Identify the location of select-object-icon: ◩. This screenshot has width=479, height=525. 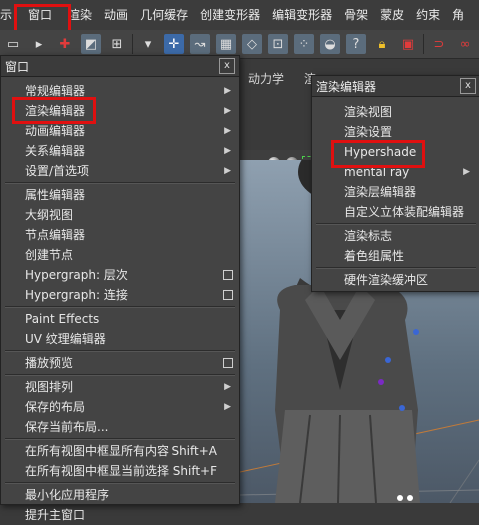
(91, 44).